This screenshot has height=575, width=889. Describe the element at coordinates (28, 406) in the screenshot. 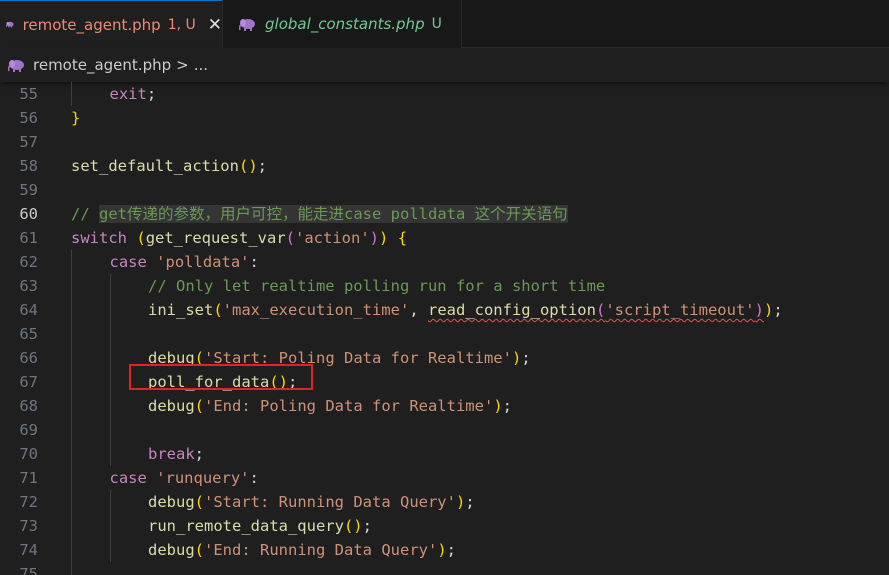

I see `line-number: 68` at that location.